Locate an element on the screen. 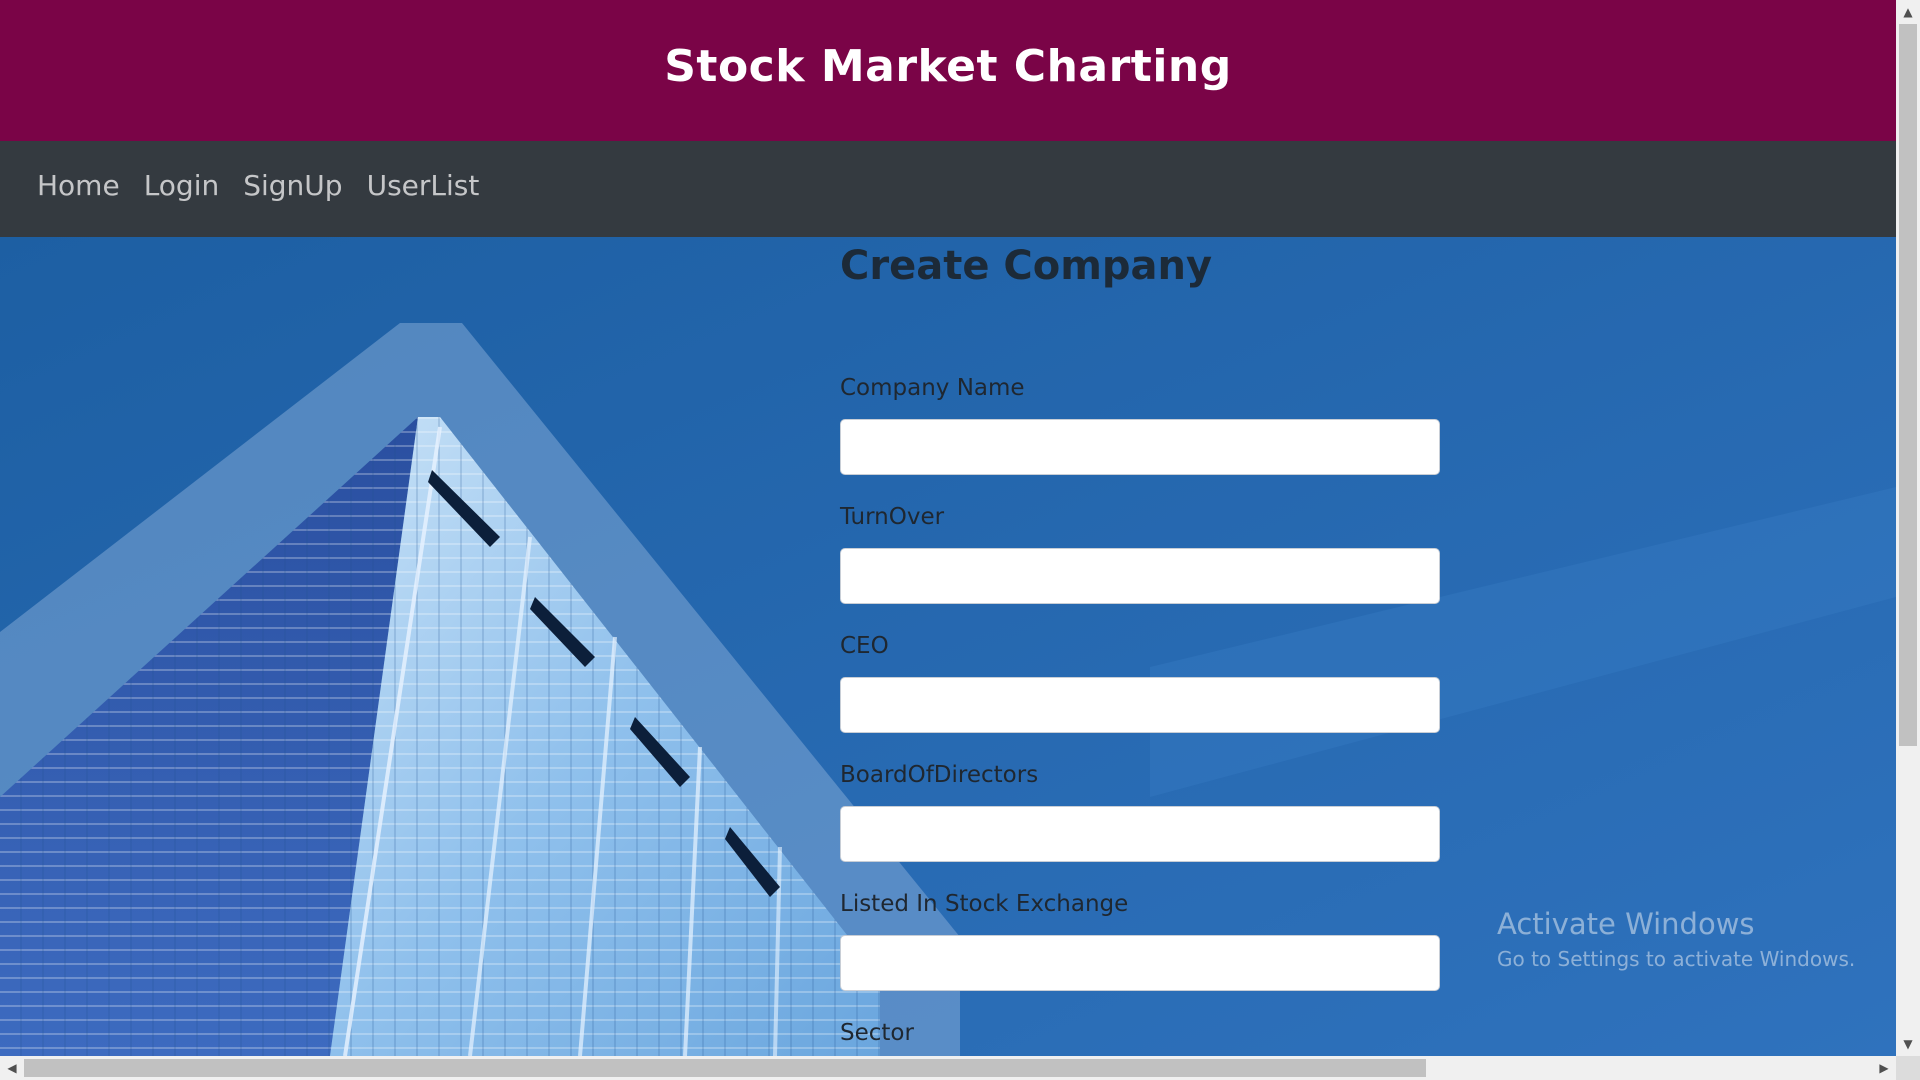 The width and height of the screenshot is (1920, 1080). form-title: Create Company is located at coordinates (1026, 266).